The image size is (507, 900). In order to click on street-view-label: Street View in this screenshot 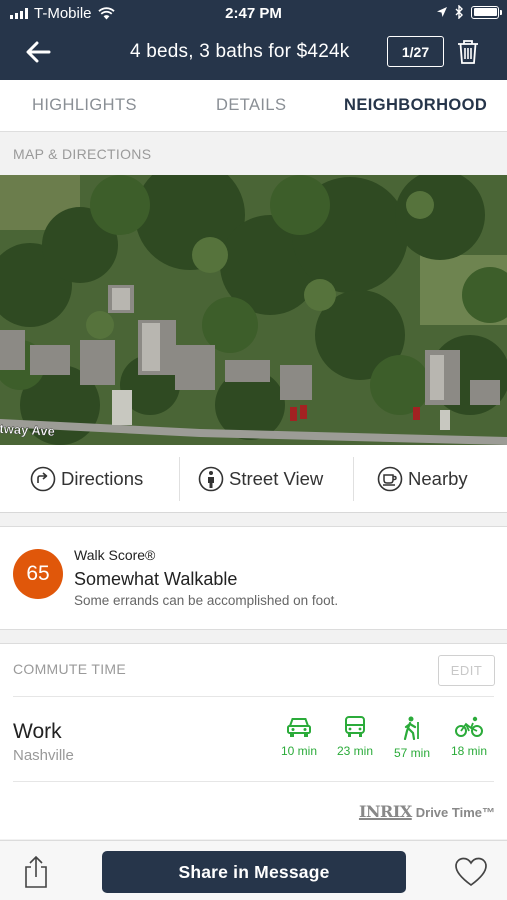, I will do `click(276, 478)`.